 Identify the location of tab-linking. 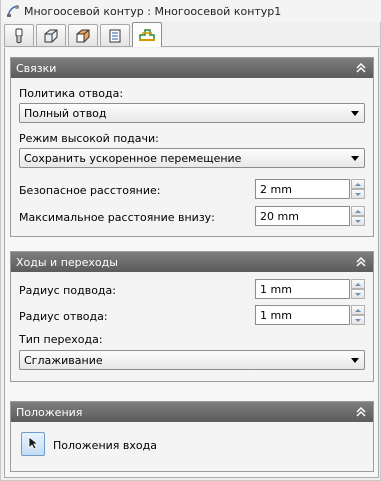
(147, 34).